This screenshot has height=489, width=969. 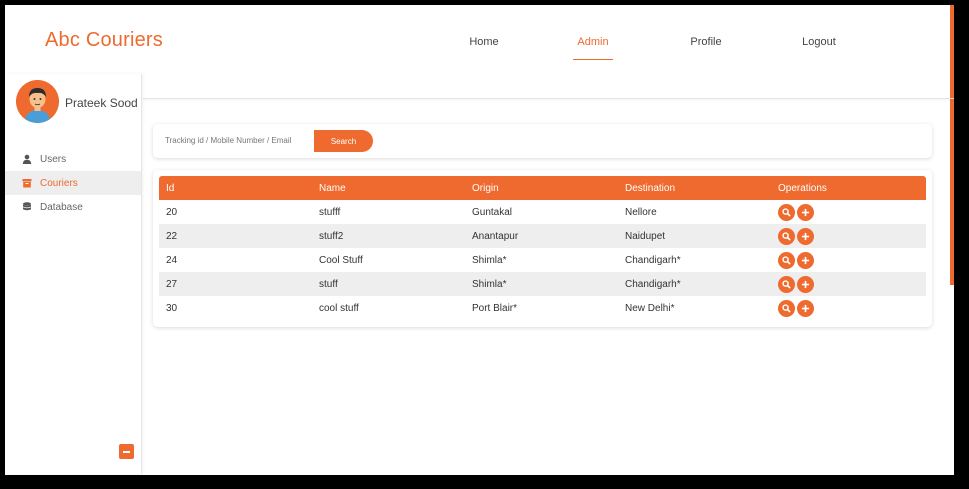 I want to click on cell-id: 20, so click(x=172, y=212).